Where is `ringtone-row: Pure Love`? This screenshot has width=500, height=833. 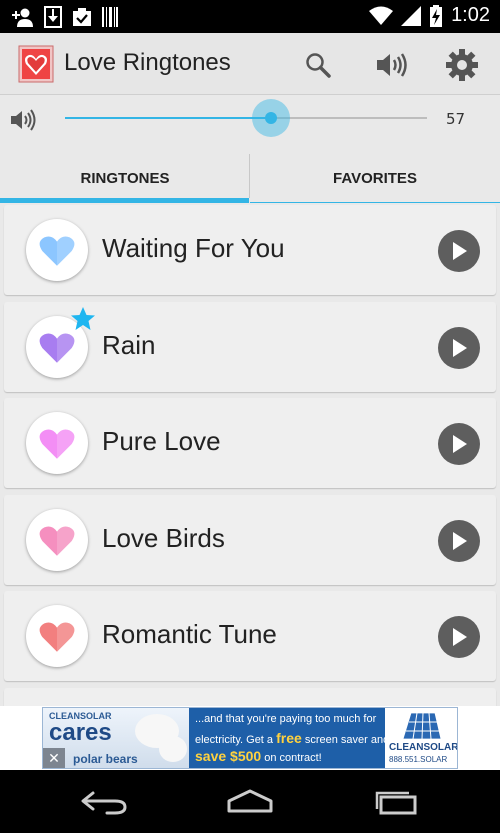 ringtone-row: Pure Love is located at coordinates (250, 443).